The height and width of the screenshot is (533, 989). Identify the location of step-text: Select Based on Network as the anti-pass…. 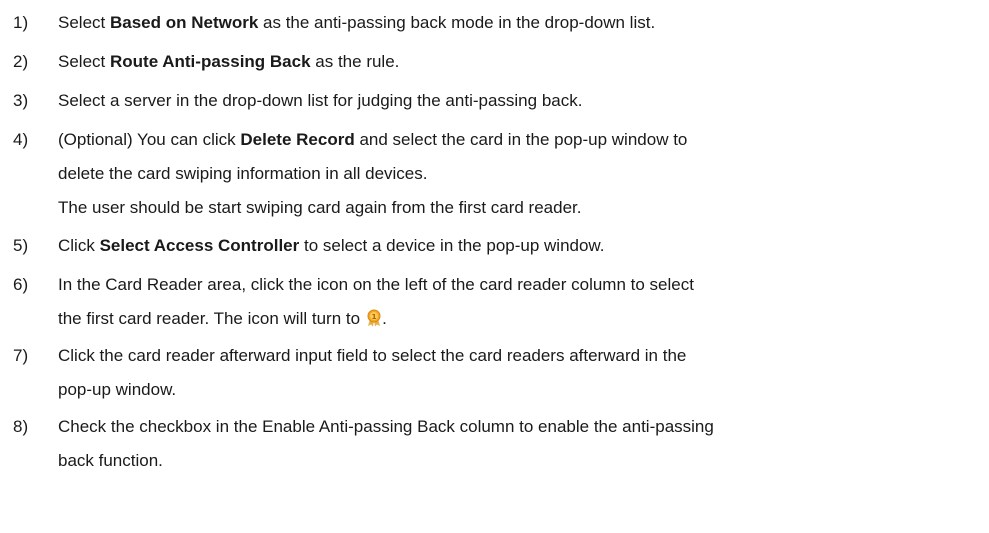
(357, 22).